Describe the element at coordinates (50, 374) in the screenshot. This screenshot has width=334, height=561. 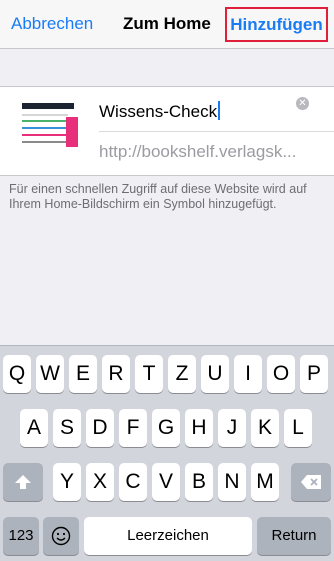
I see `key-w: W` at that location.